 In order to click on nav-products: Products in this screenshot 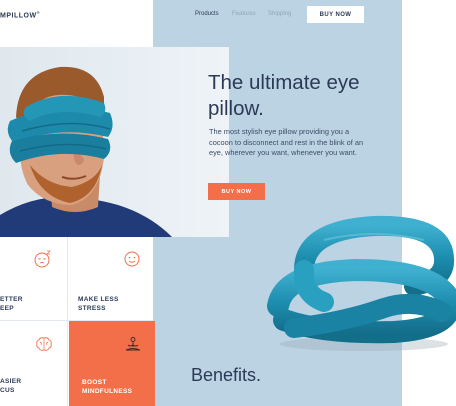, I will do `click(207, 14)`.